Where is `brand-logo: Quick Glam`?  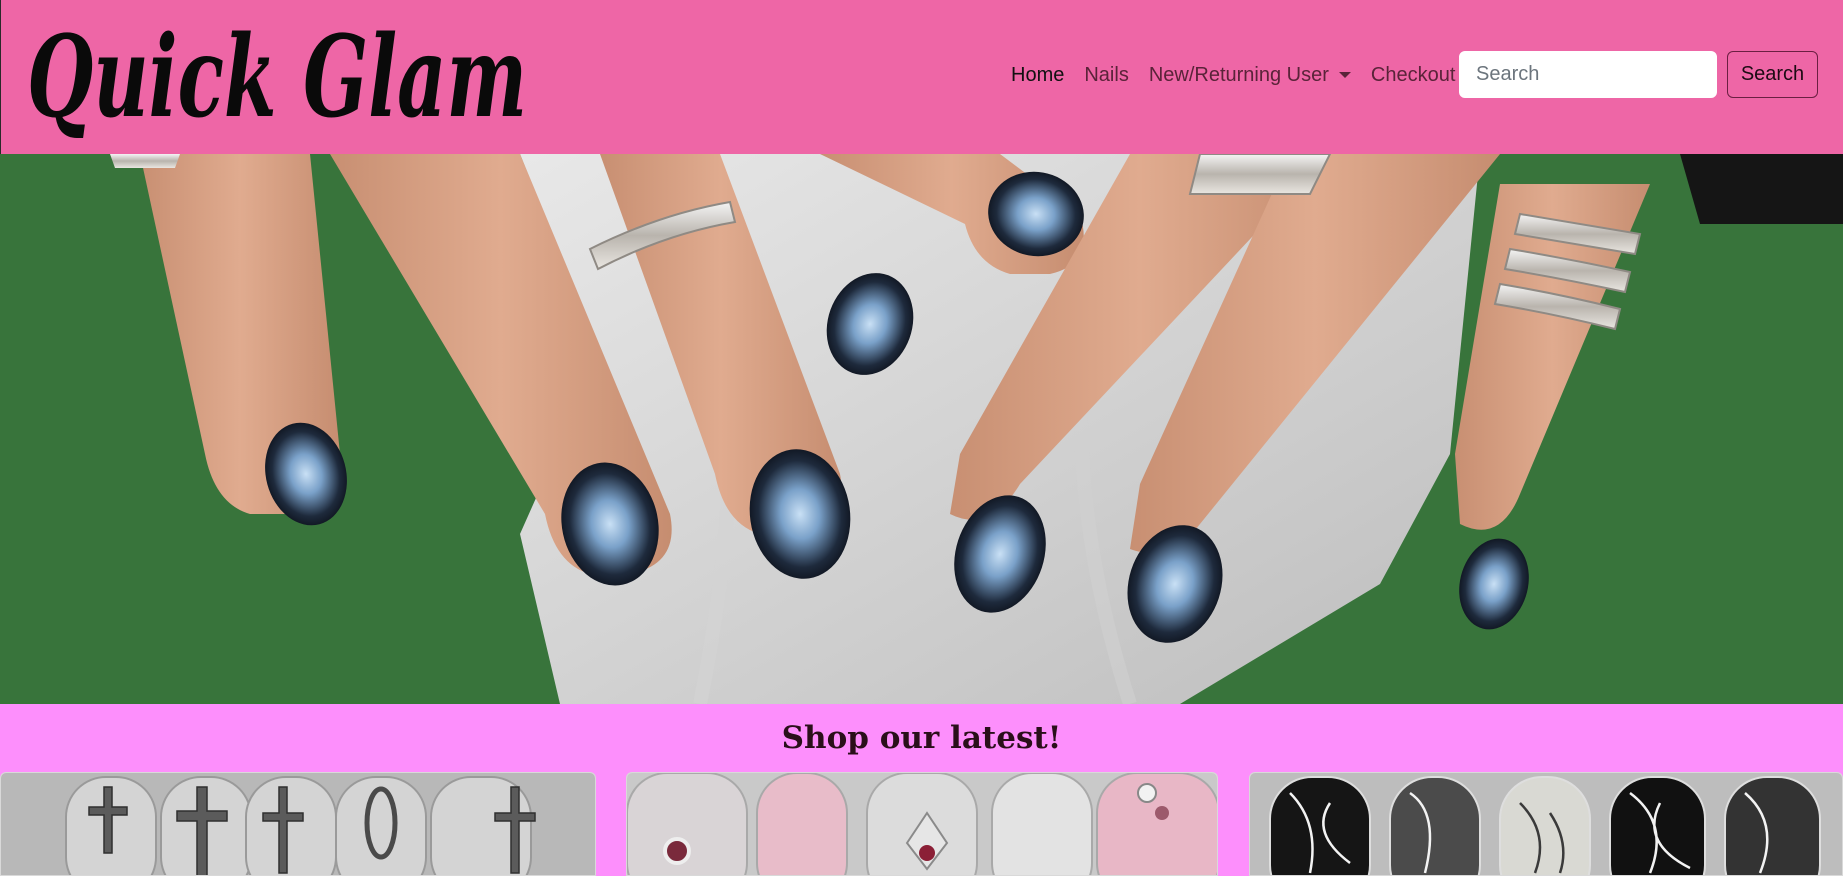
brand-logo: Quick Glam is located at coordinates (277, 78).